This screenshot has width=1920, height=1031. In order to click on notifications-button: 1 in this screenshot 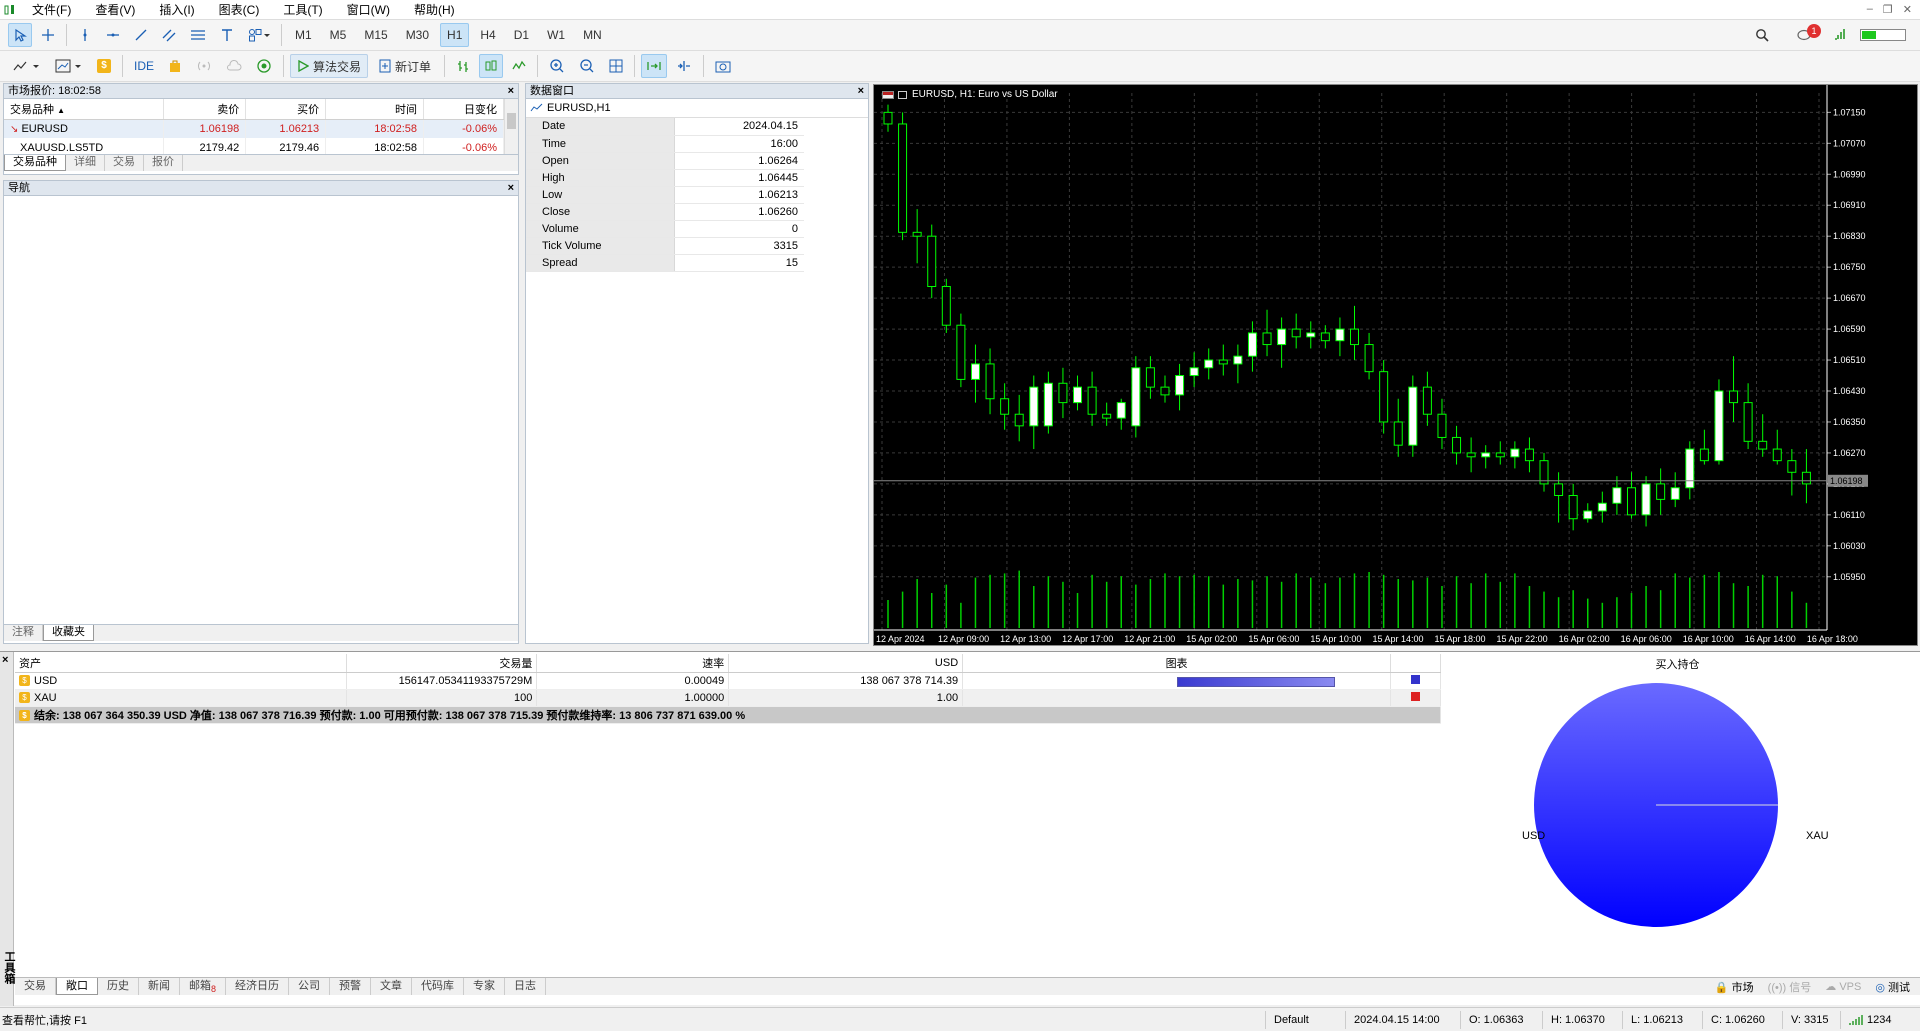, I will do `click(1806, 35)`.